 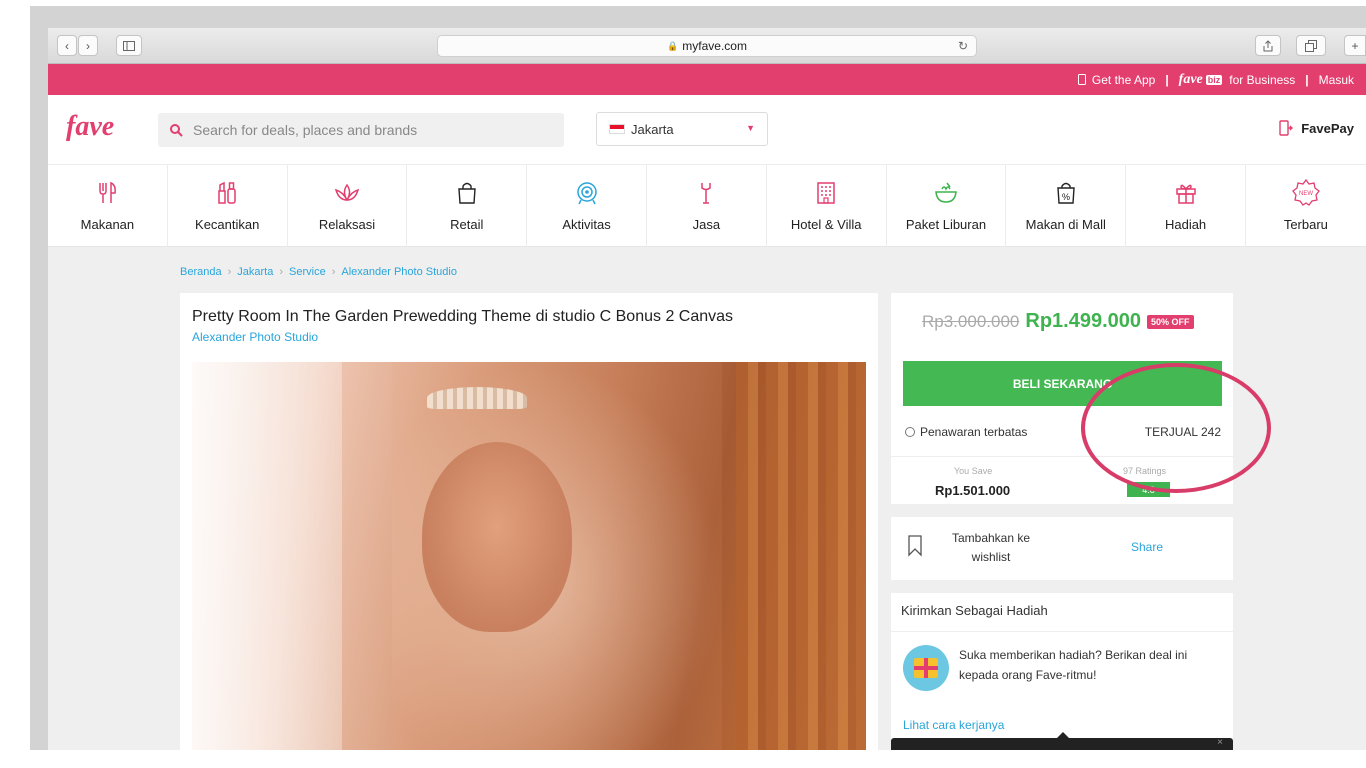 I want to click on back-button: ‹, so click(x=67, y=45).